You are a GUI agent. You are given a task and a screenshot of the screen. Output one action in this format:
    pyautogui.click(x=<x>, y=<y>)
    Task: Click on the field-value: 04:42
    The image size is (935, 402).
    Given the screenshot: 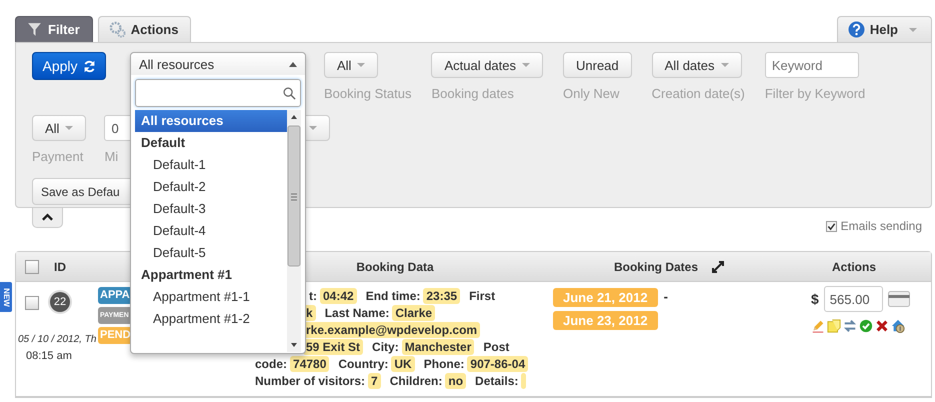 What is the action you would take?
    pyautogui.click(x=338, y=296)
    